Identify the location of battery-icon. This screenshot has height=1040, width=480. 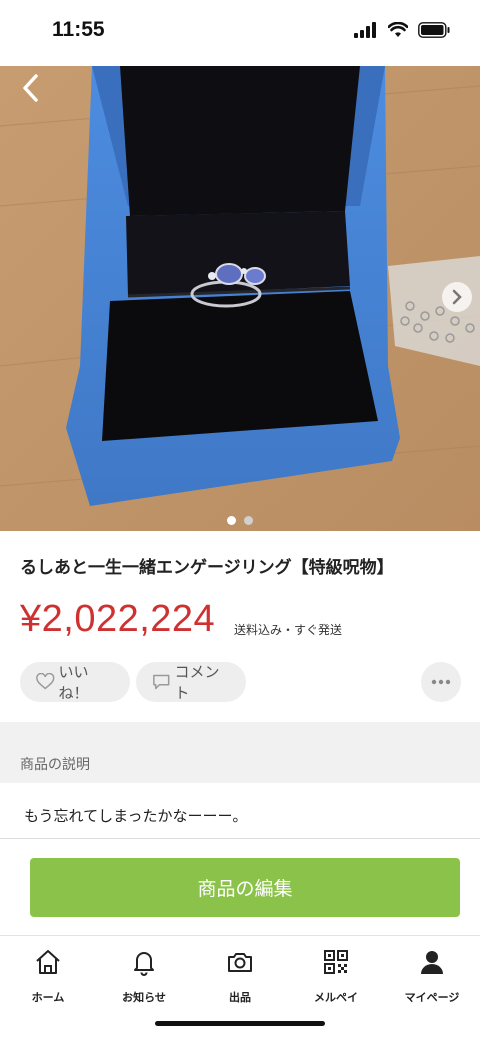
(434, 30).